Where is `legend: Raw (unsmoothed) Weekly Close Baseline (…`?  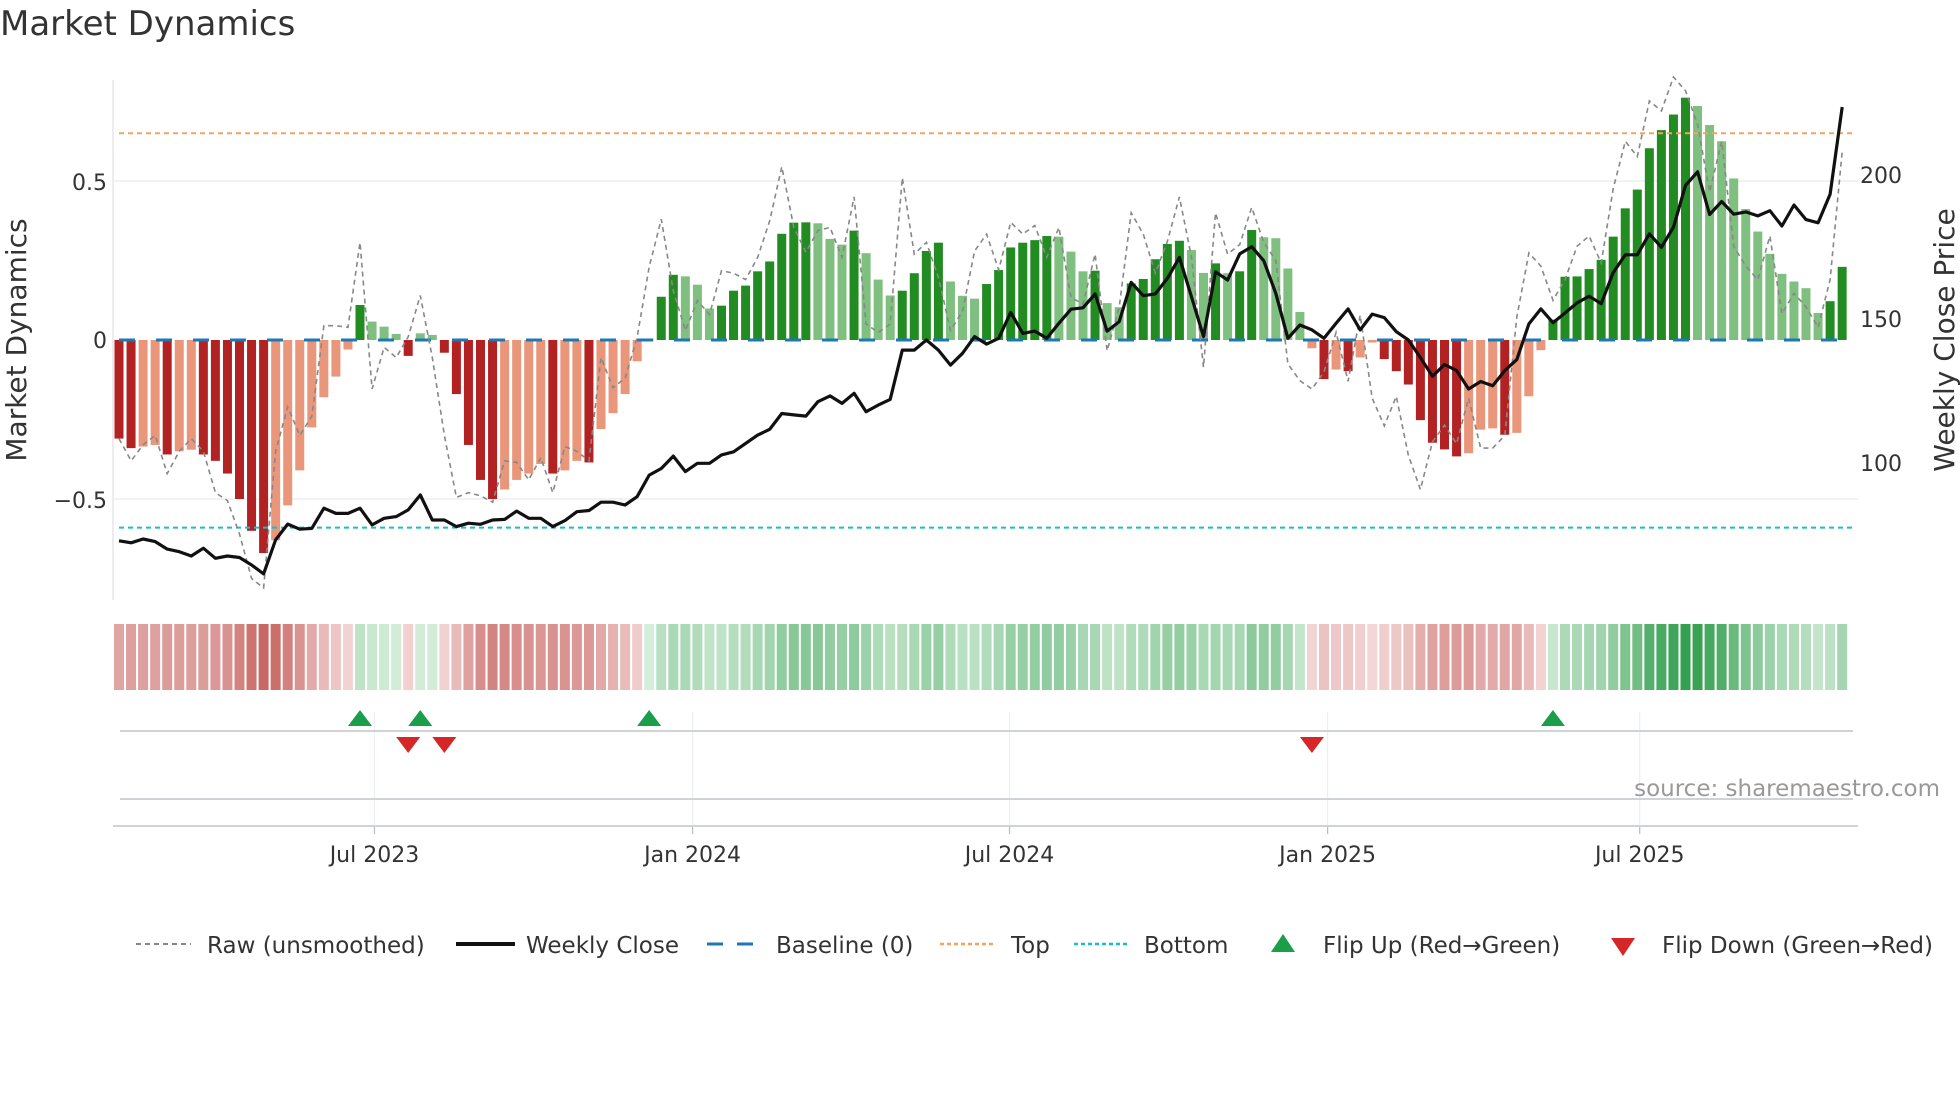 legend: Raw (unsmoothed) Weekly Close Baseline (… is located at coordinates (1034, 946).